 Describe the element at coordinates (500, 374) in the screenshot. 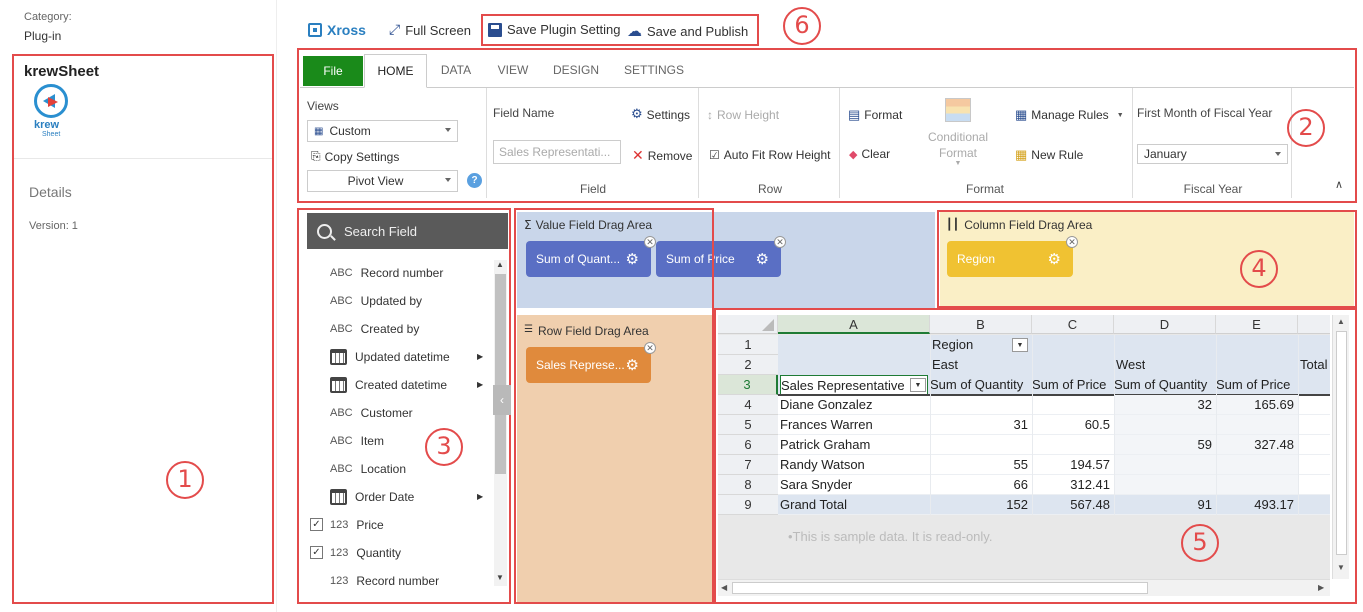

I see `scrollbar-thumb` at that location.